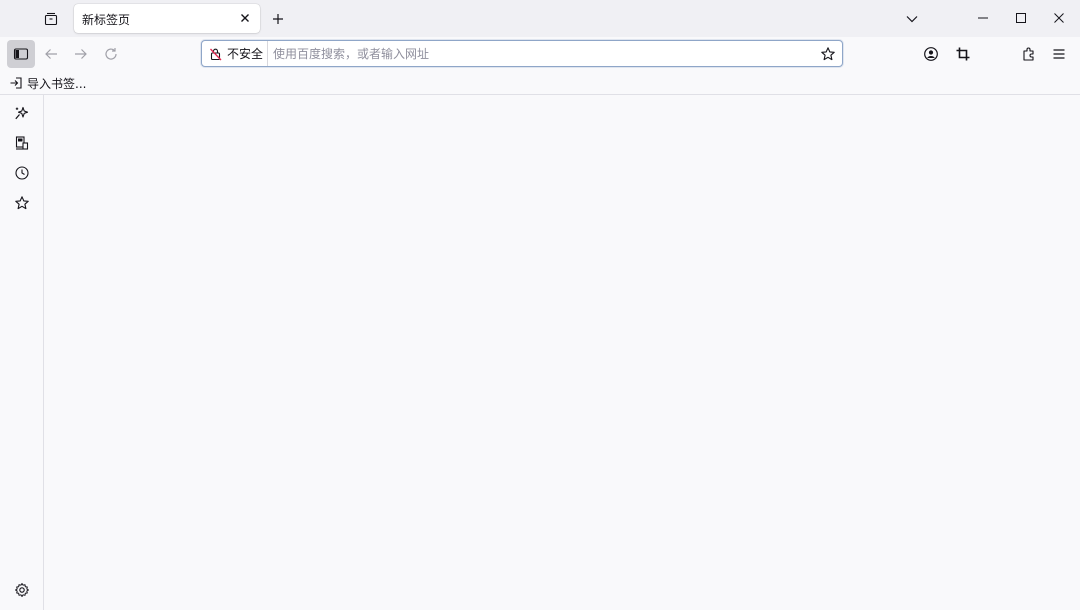  What do you see at coordinates (81, 54) in the screenshot?
I see `forward-arrow-icon` at bounding box center [81, 54].